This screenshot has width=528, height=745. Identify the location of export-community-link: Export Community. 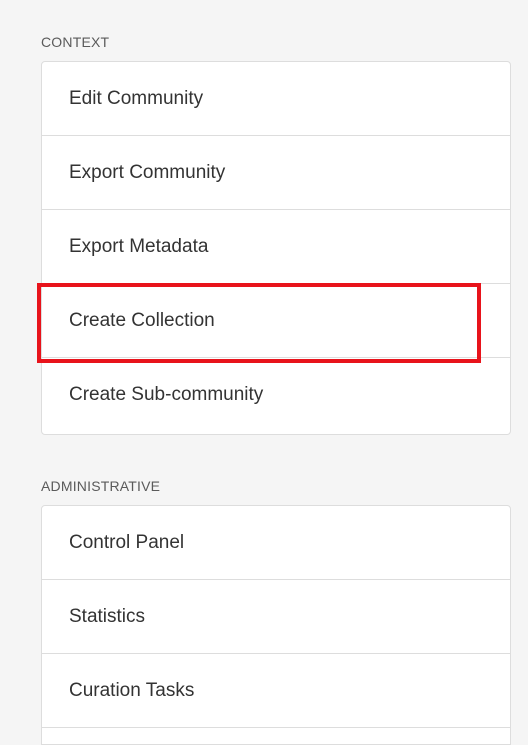
(276, 173).